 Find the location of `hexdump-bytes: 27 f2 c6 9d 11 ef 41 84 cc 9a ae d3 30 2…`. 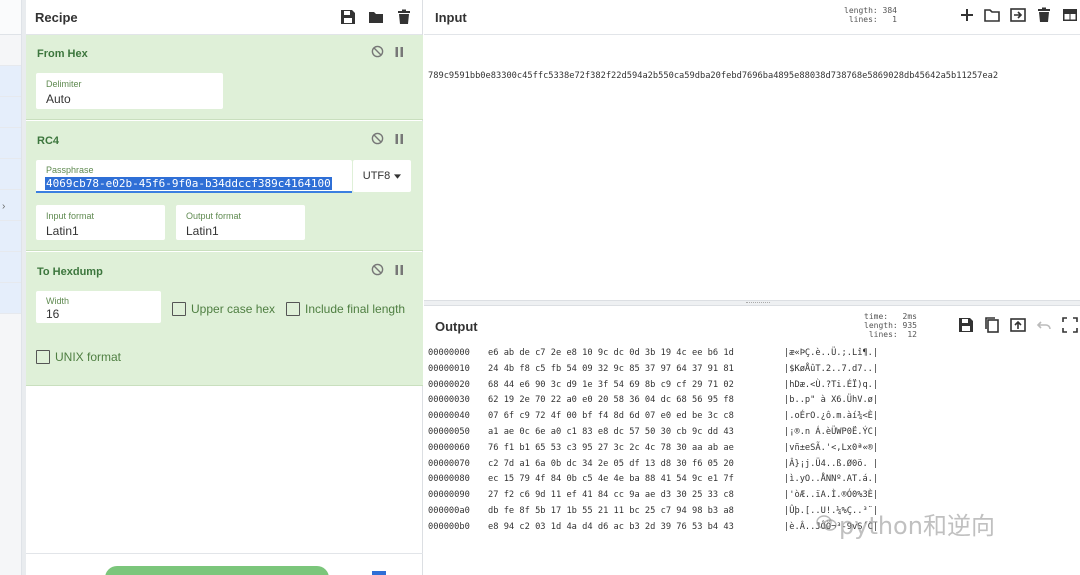

hexdump-bytes: 27 f2 c6 9d 11 ef 41 84 cc 9a ae d3 30 2… is located at coordinates (611, 495).